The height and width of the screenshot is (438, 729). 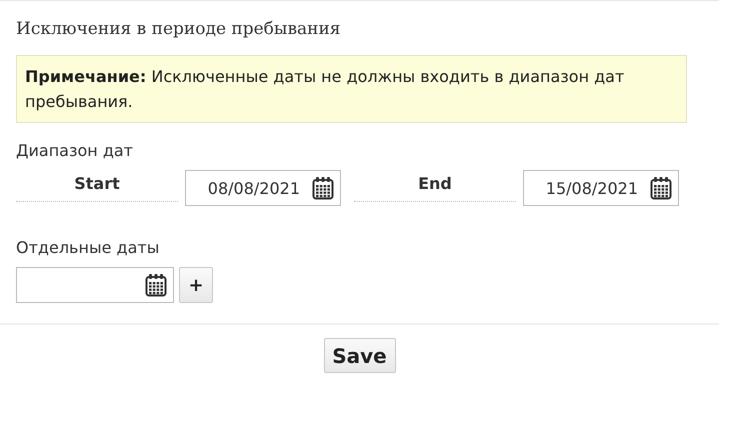 What do you see at coordinates (263, 188) in the screenshot?
I see `date-field: 08/08/2021` at bounding box center [263, 188].